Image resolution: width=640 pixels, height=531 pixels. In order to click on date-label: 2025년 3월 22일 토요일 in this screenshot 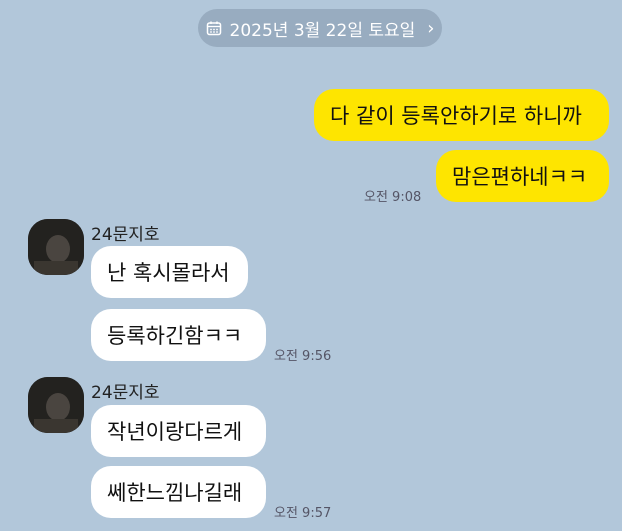, I will do `click(322, 30)`.